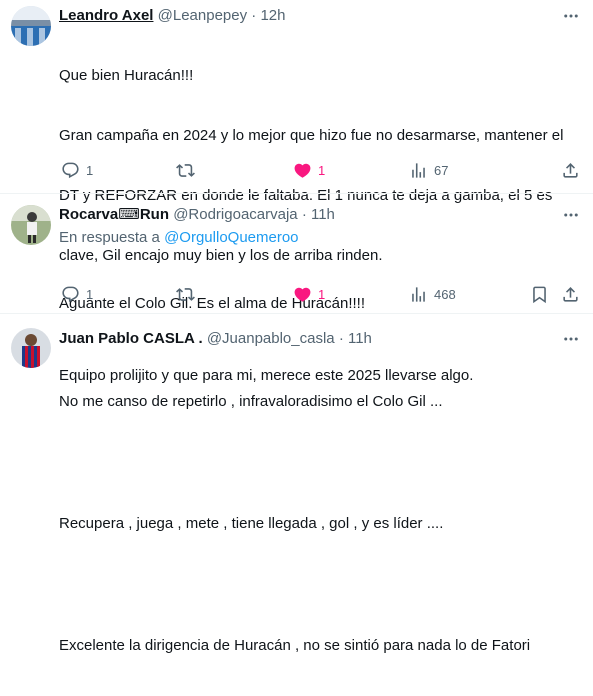  What do you see at coordinates (445, 294) in the screenshot?
I see `views-count: 468` at bounding box center [445, 294].